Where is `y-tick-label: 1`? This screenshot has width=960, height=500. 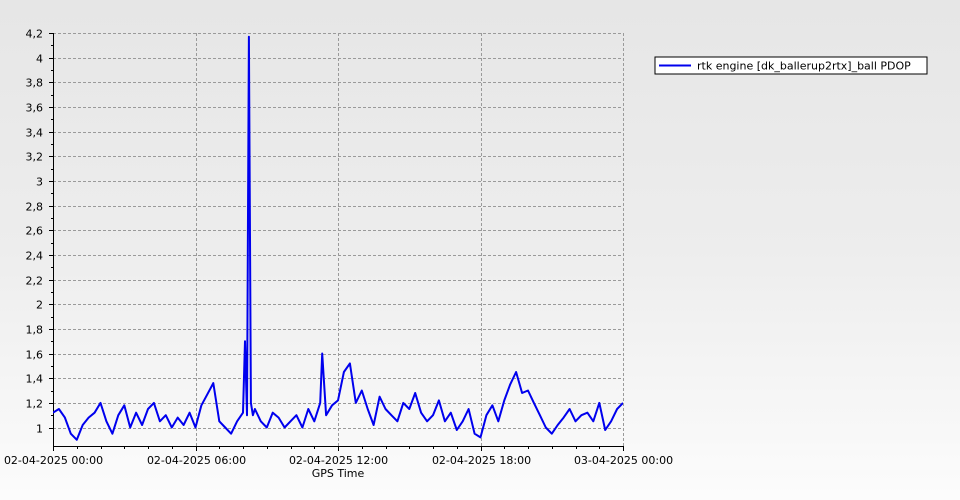
y-tick-label: 1 is located at coordinates (39, 429).